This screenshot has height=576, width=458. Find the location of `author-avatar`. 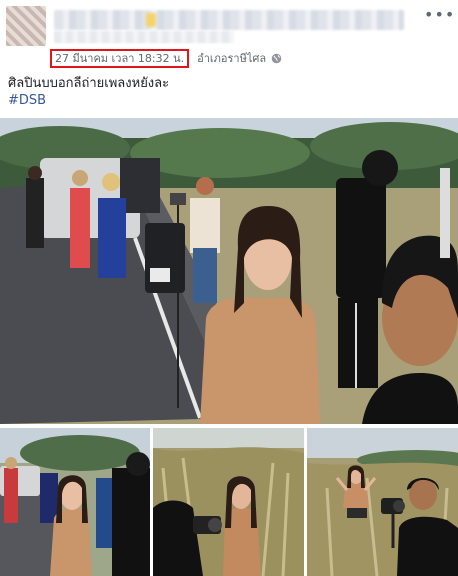

author-avatar is located at coordinates (26, 26).